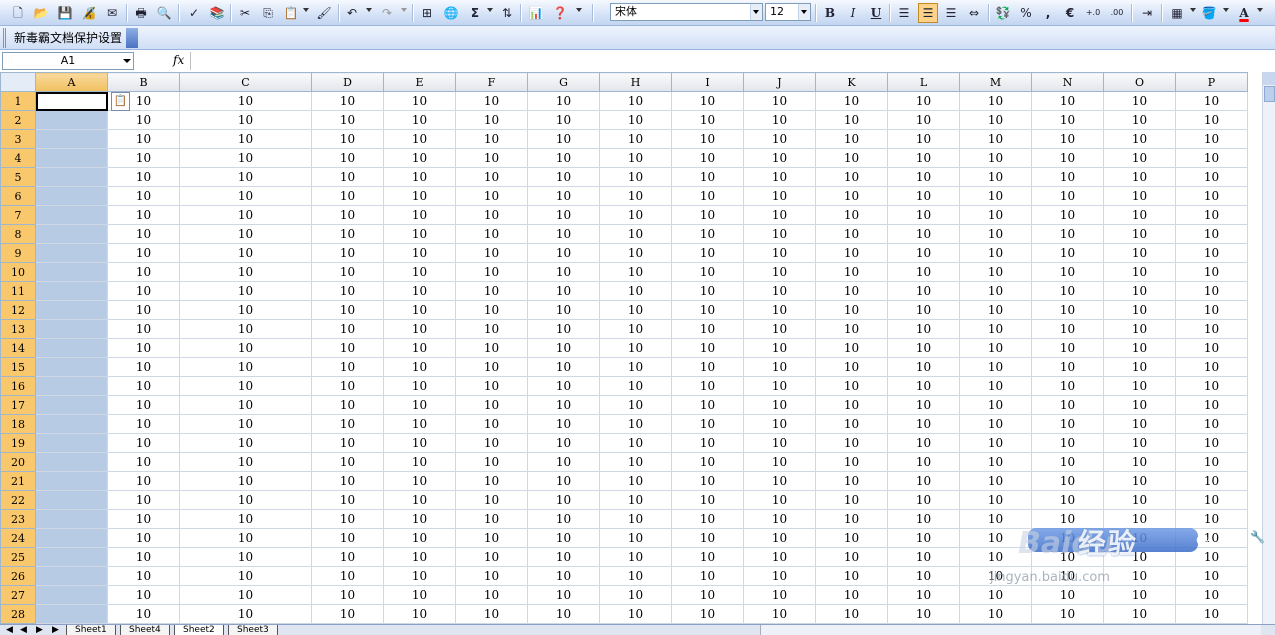 The image size is (1275, 635). What do you see at coordinates (635, 158) in the screenshot?
I see `cell-h4: 10` at bounding box center [635, 158].